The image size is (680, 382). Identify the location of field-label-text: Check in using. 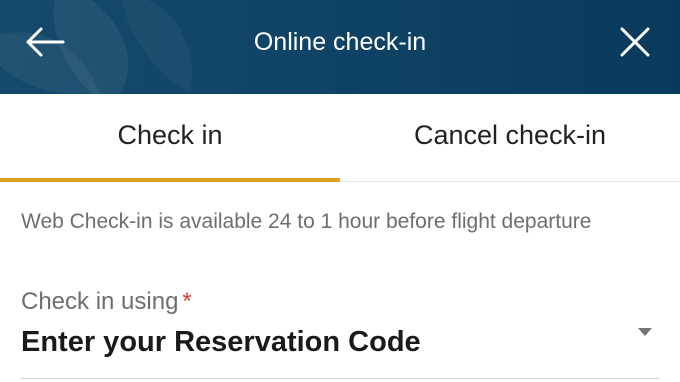
(100, 301).